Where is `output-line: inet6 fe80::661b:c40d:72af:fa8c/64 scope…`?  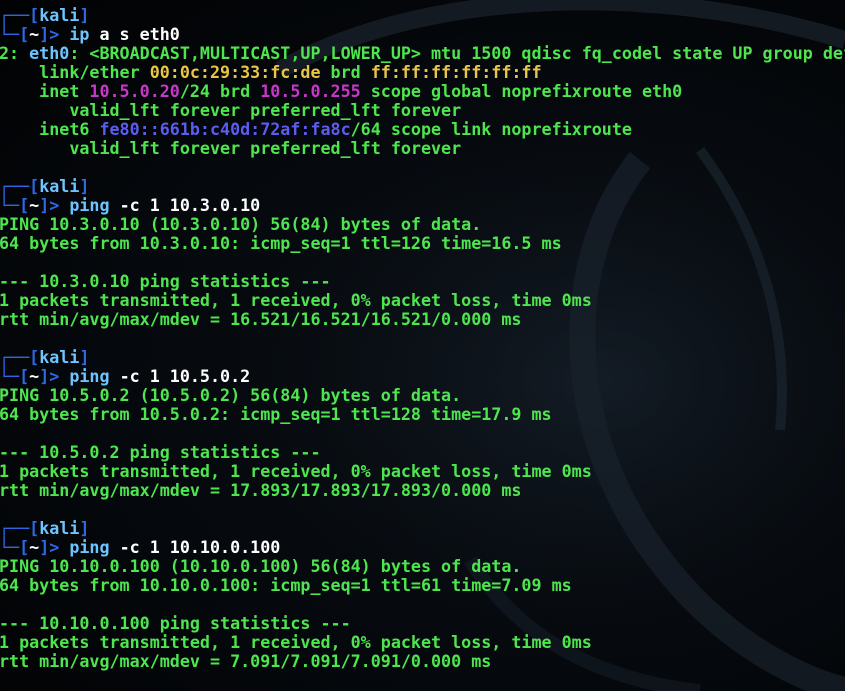 output-line: inet6 fe80::661b:c40d:72af:fa8c/64 scope… is located at coordinates (316, 129).